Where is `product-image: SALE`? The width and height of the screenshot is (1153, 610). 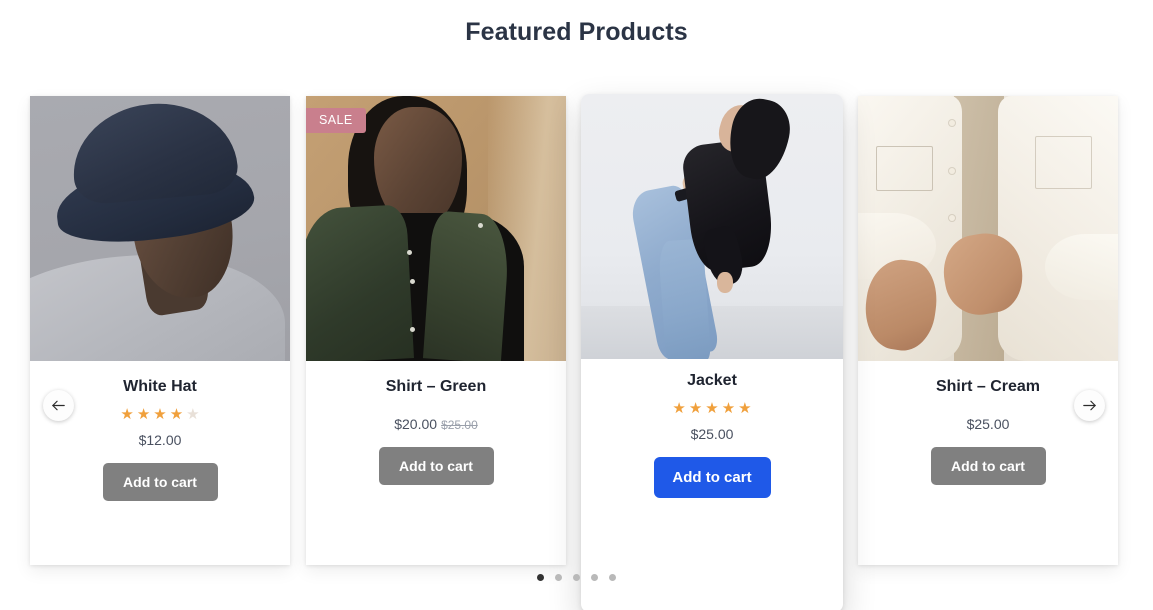
product-image: SALE is located at coordinates (436, 228).